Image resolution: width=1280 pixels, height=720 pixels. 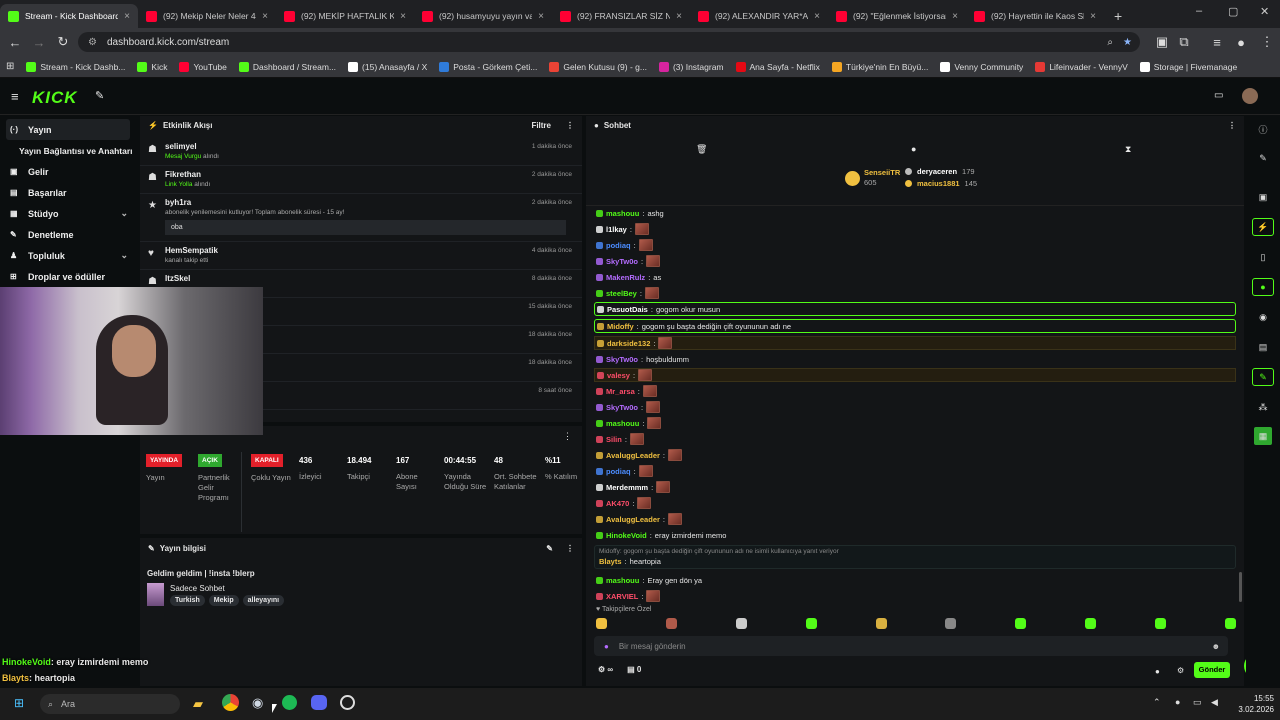 I want to click on top-gifter: SenseiiTR 605, so click(x=872, y=178).